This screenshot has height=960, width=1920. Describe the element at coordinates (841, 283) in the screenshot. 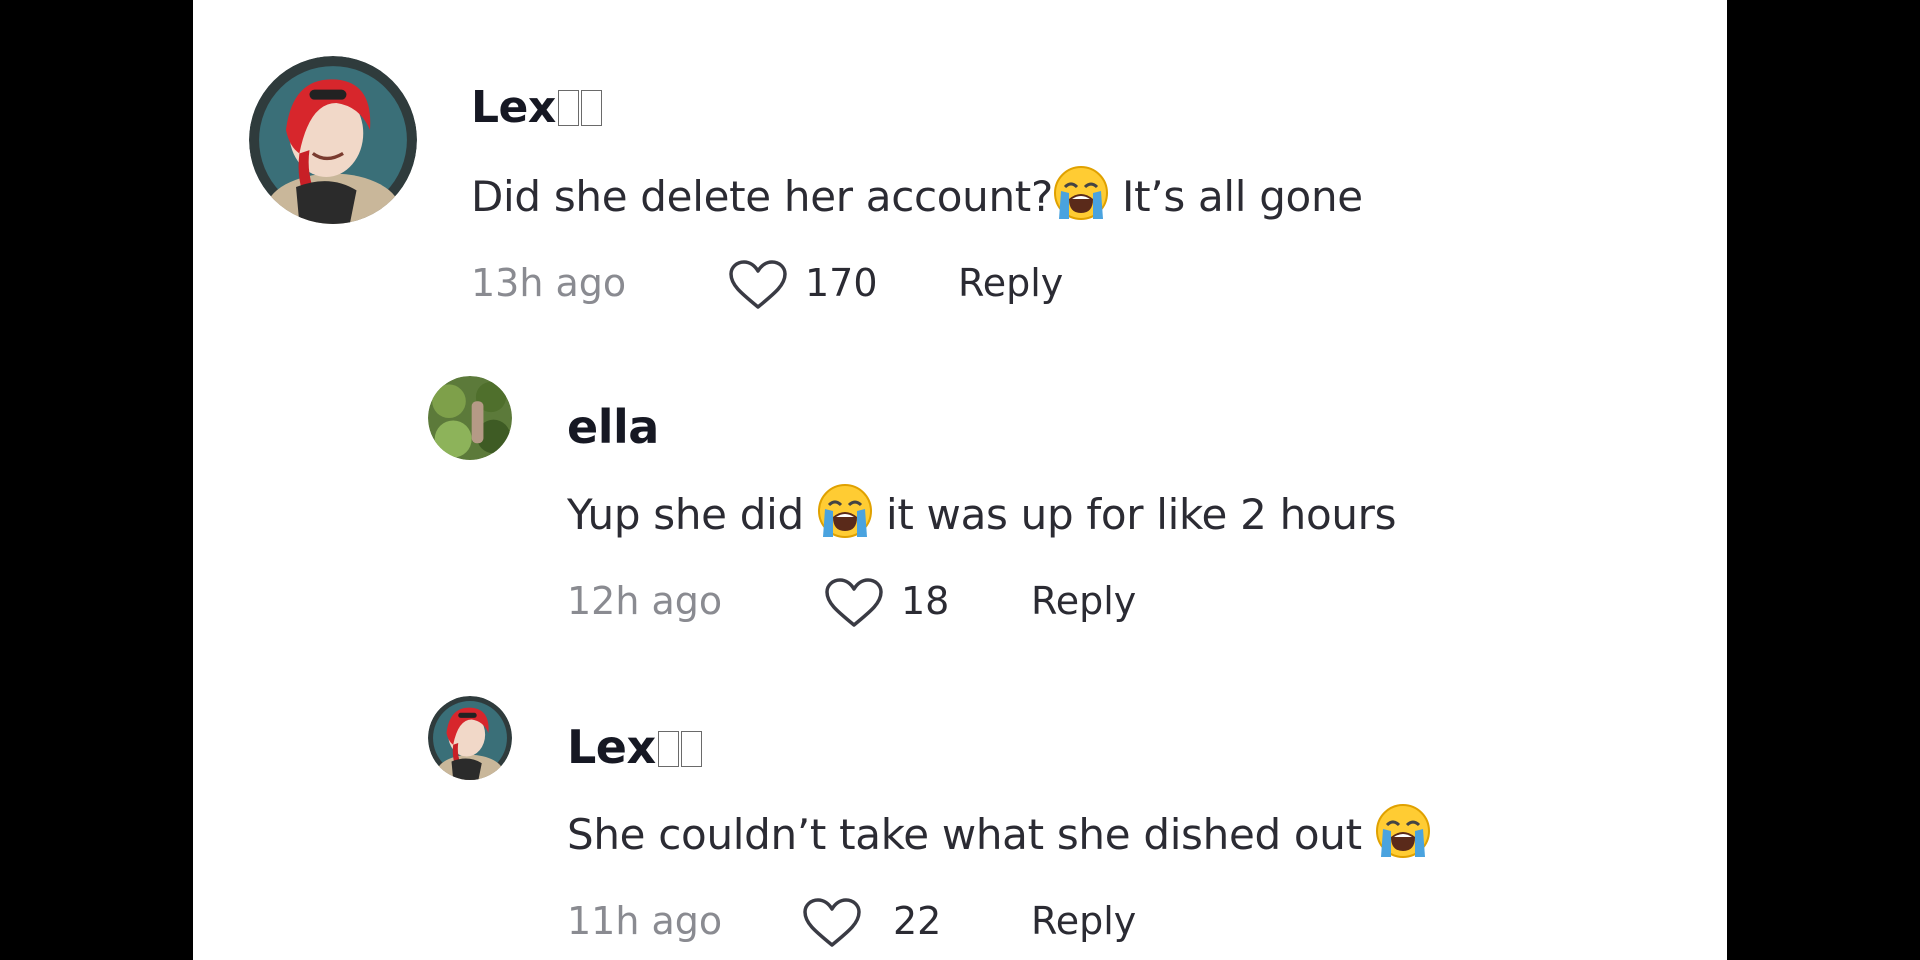

I see `like-count: 170` at that location.